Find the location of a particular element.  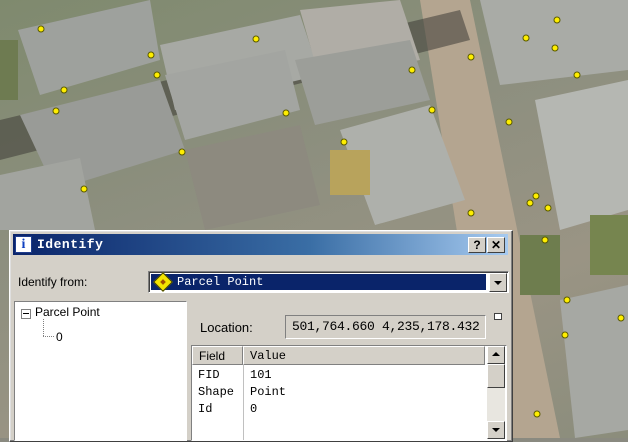

location-field: 501,764.660 4,235,178.432 is located at coordinates (385, 327).